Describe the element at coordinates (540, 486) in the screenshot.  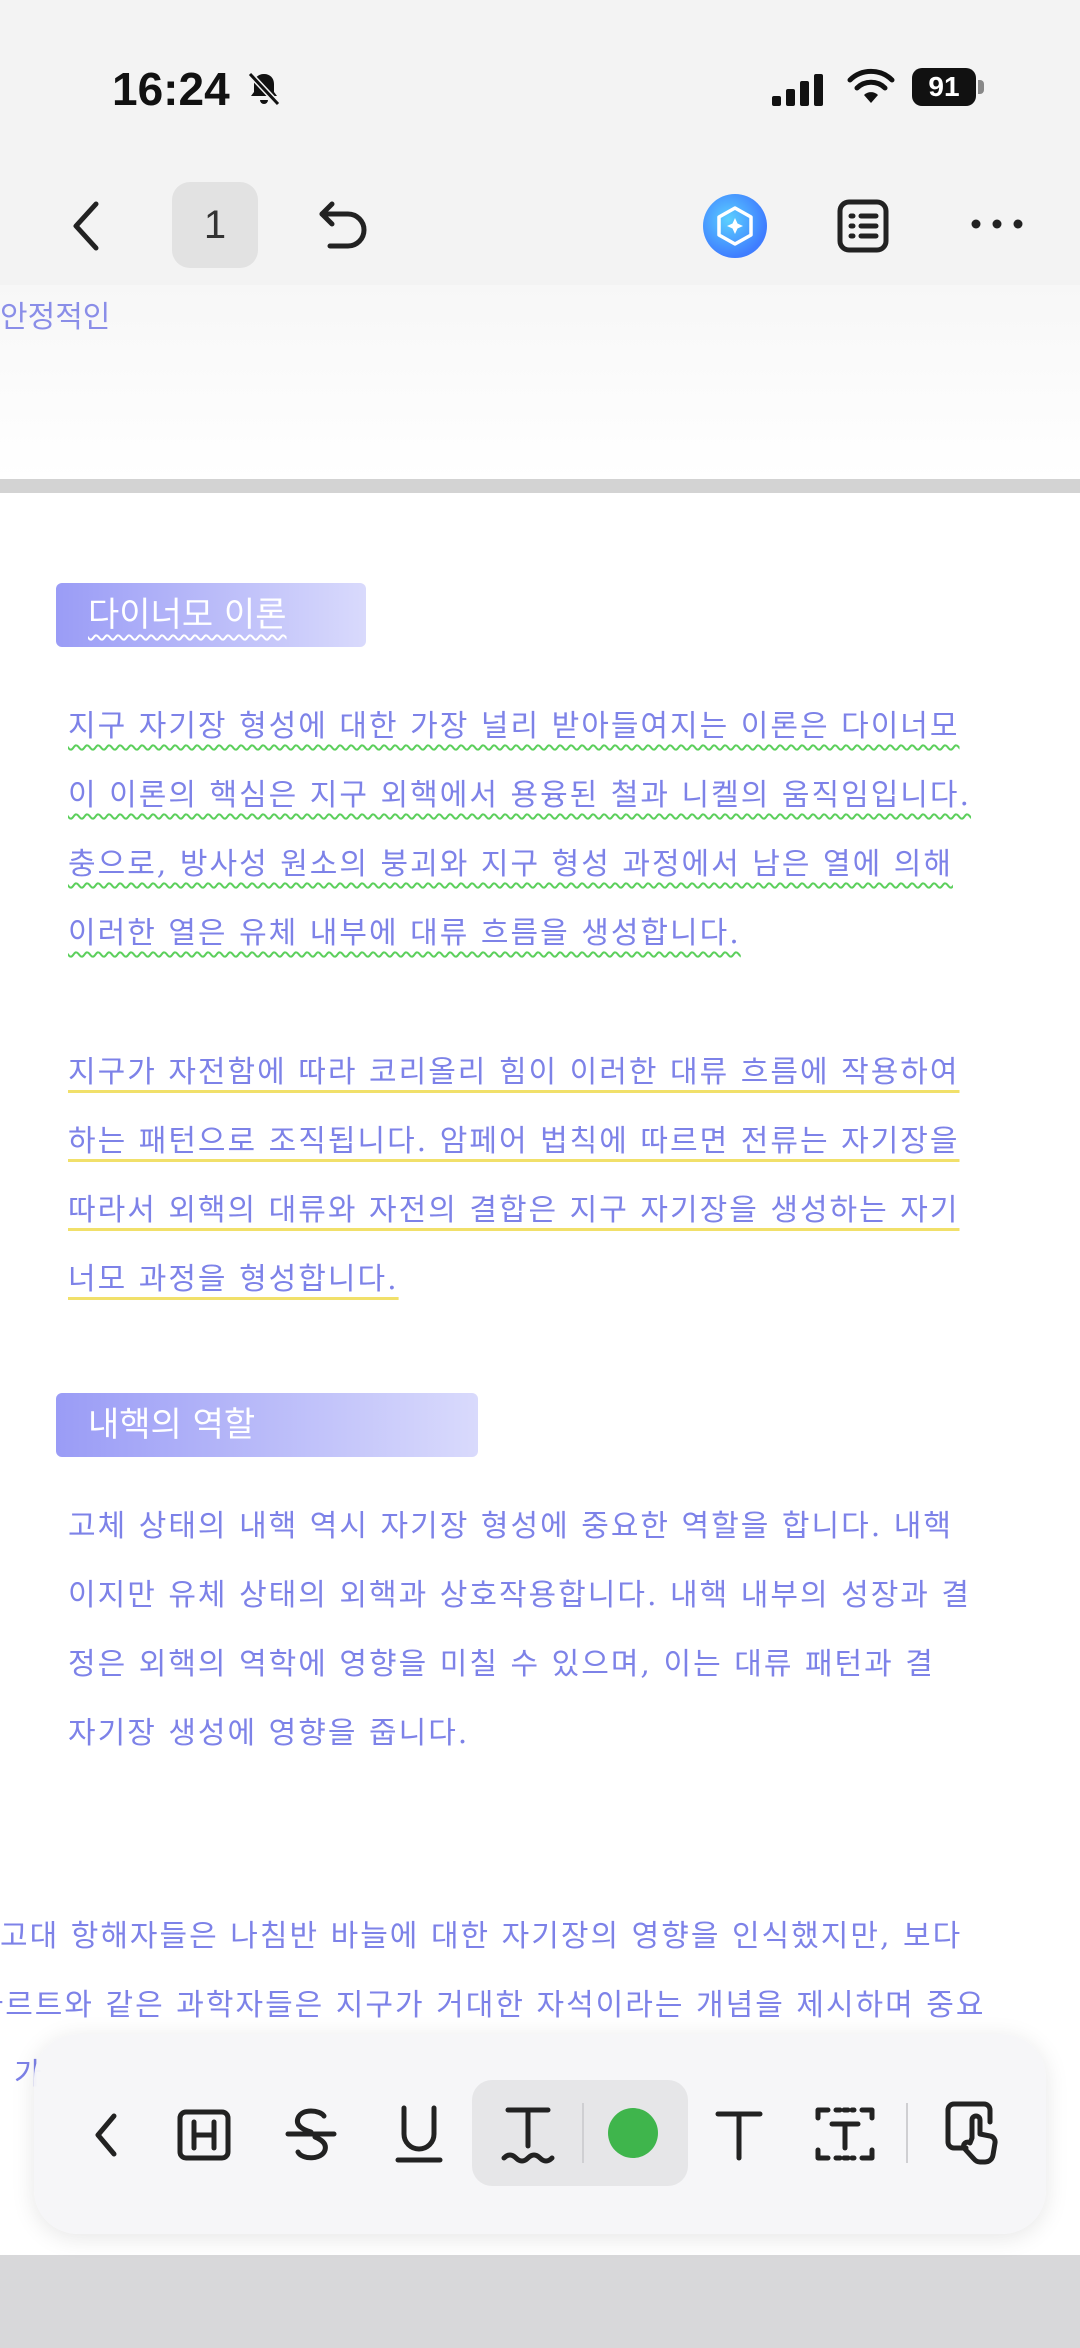
I see `page-separator` at that location.